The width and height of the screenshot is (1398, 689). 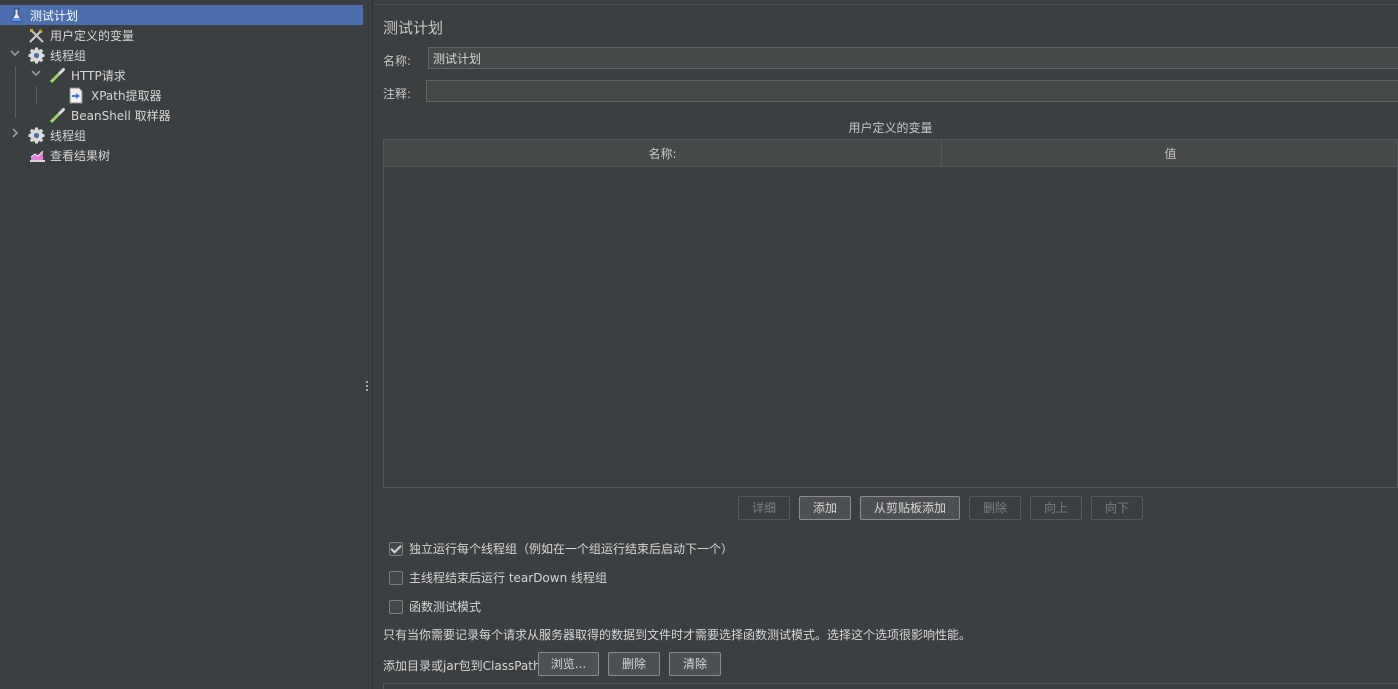 What do you see at coordinates (368, 344) in the screenshot?
I see `split-pane-divider` at bounding box center [368, 344].